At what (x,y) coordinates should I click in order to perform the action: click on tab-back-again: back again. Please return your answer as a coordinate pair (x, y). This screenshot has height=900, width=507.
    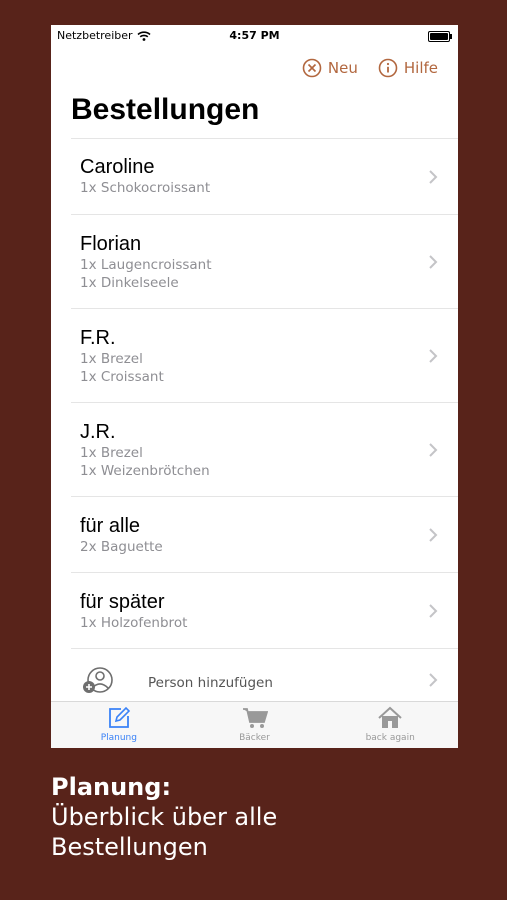
    Looking at the image, I should click on (390, 725).